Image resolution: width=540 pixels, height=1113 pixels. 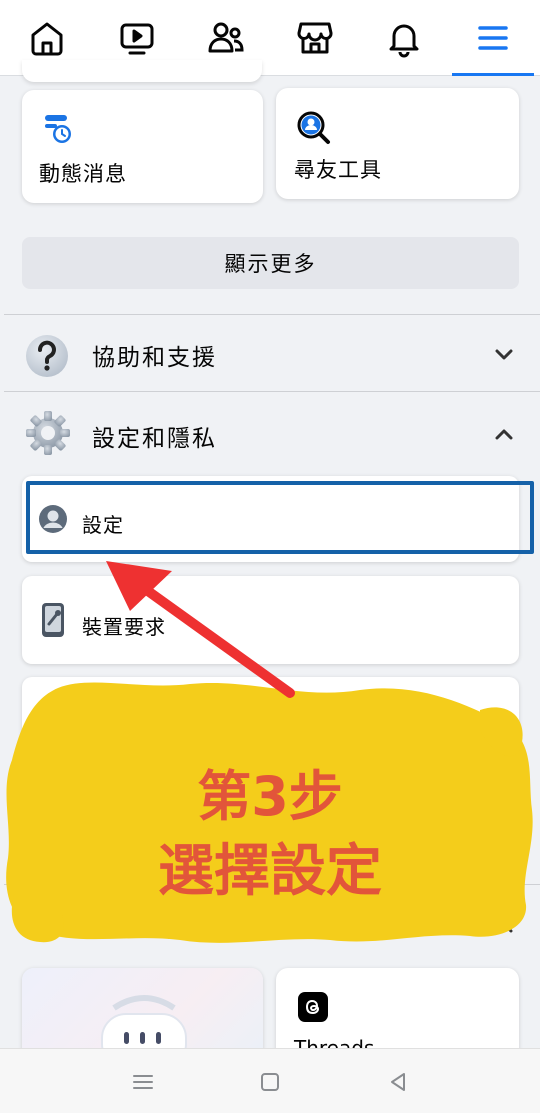 What do you see at coordinates (143, 1082) in the screenshot?
I see `recents-icon` at bounding box center [143, 1082].